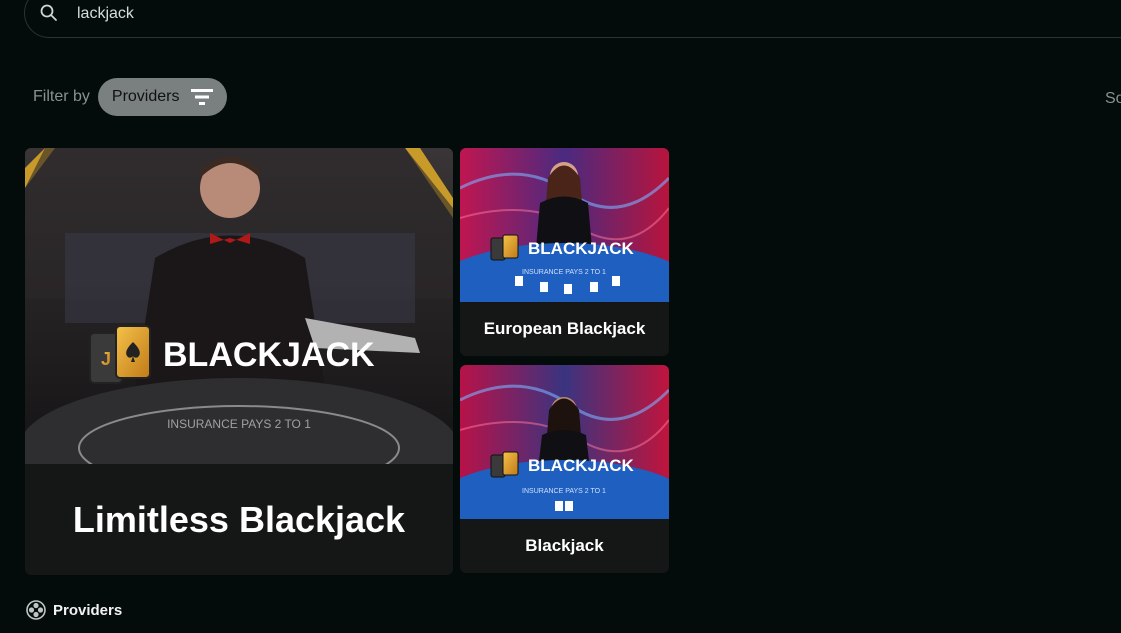 The height and width of the screenshot is (633, 1121). What do you see at coordinates (202, 97) in the screenshot?
I see `filter-icon` at bounding box center [202, 97].